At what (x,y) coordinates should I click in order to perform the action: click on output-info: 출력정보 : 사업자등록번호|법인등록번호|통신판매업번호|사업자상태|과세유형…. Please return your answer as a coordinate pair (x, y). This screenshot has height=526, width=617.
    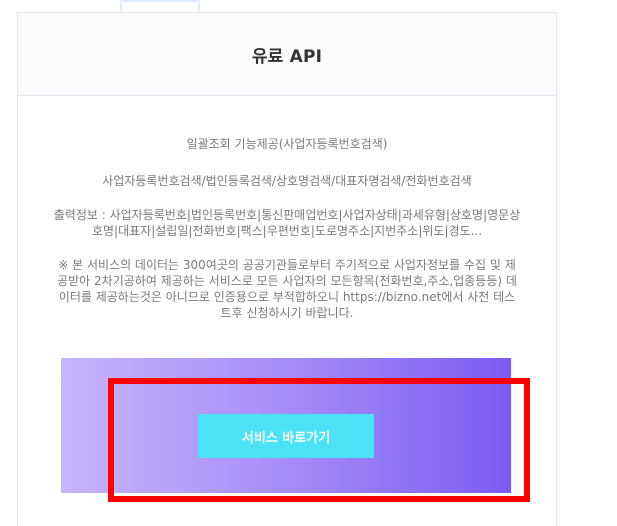
    Looking at the image, I should click on (287, 223).